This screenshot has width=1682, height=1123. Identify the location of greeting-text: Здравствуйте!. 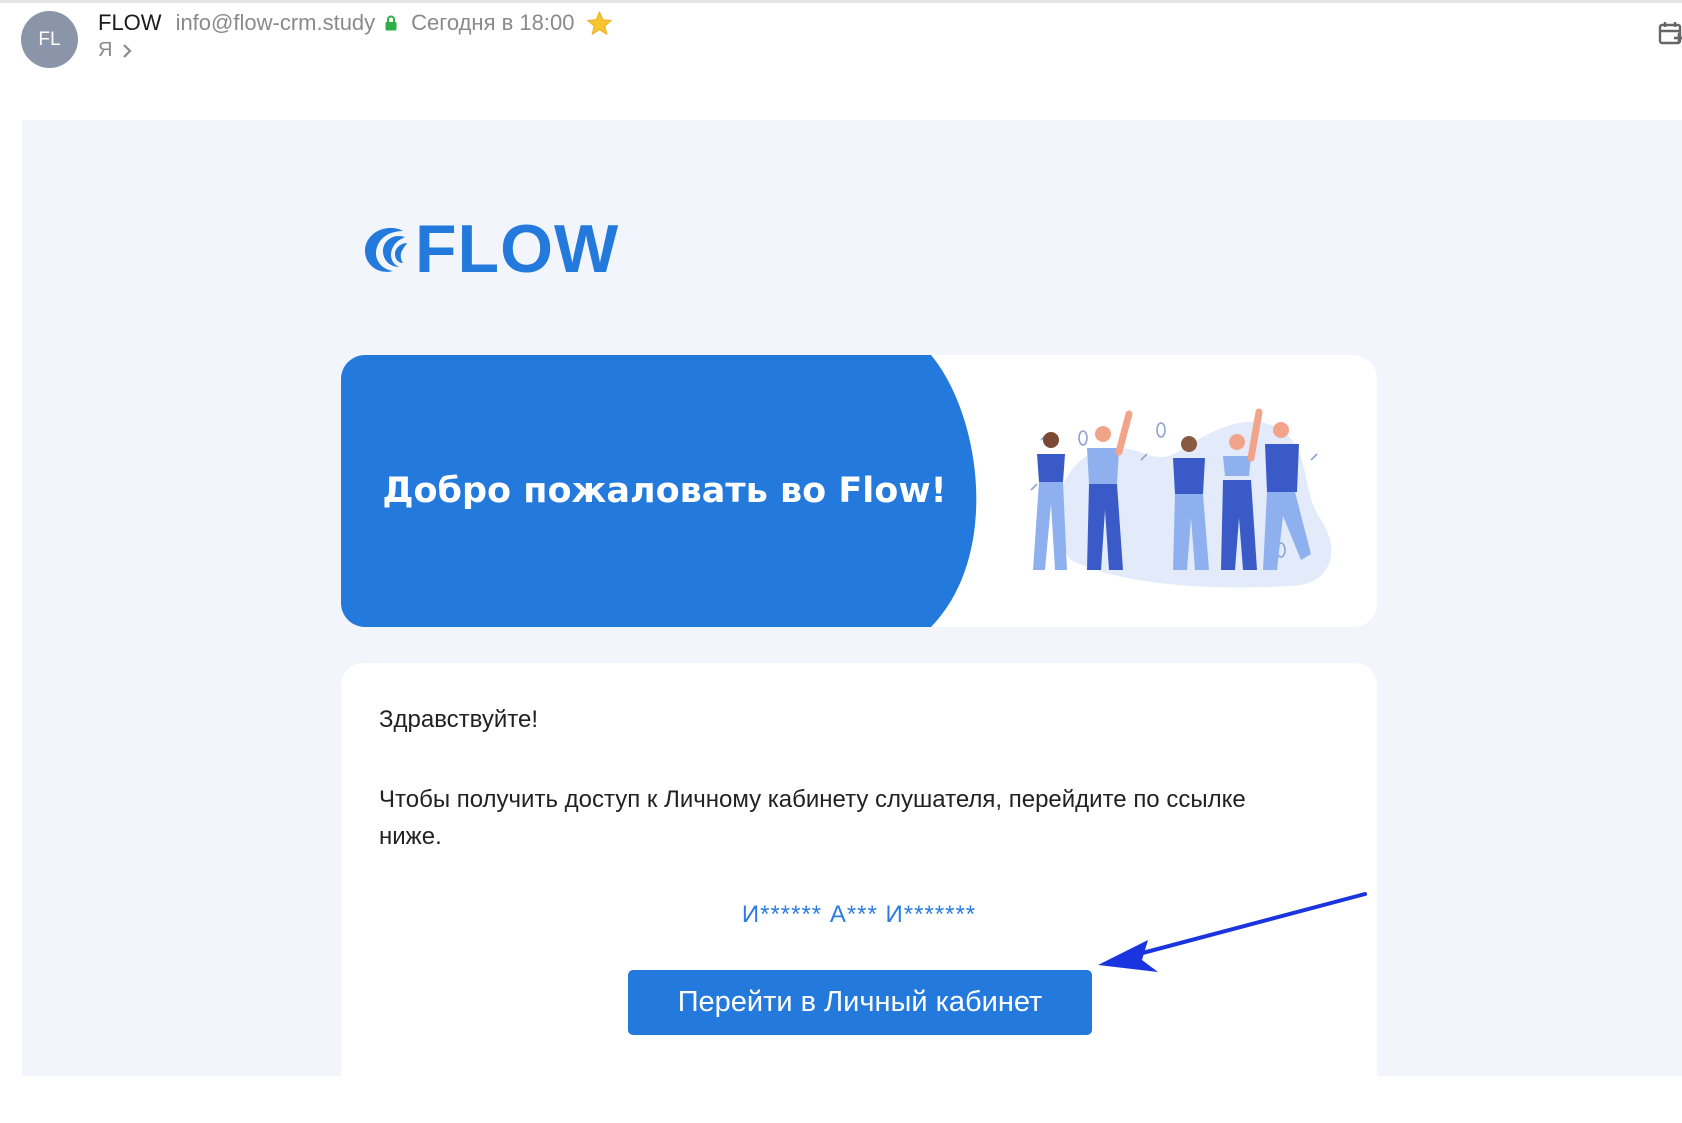
(459, 719).